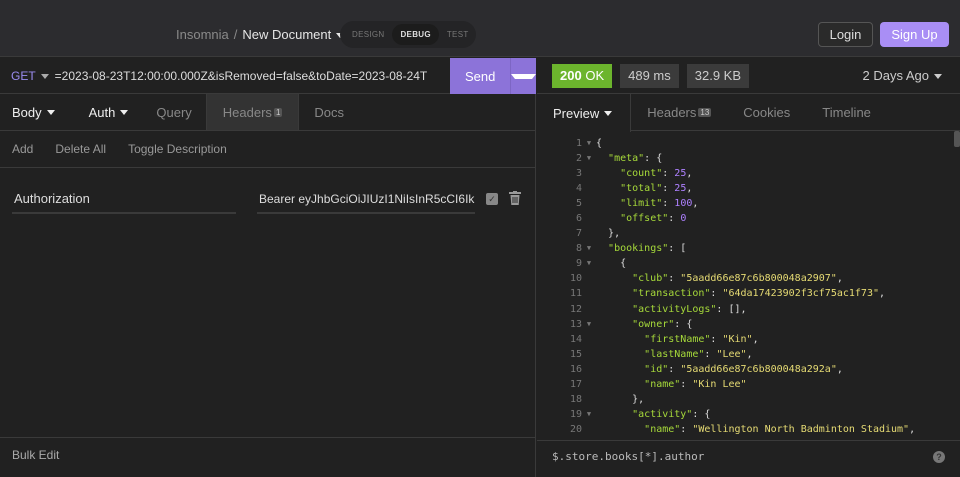 The height and width of the screenshot is (477, 960). I want to click on code-text: "count": 25,, so click(644, 173).